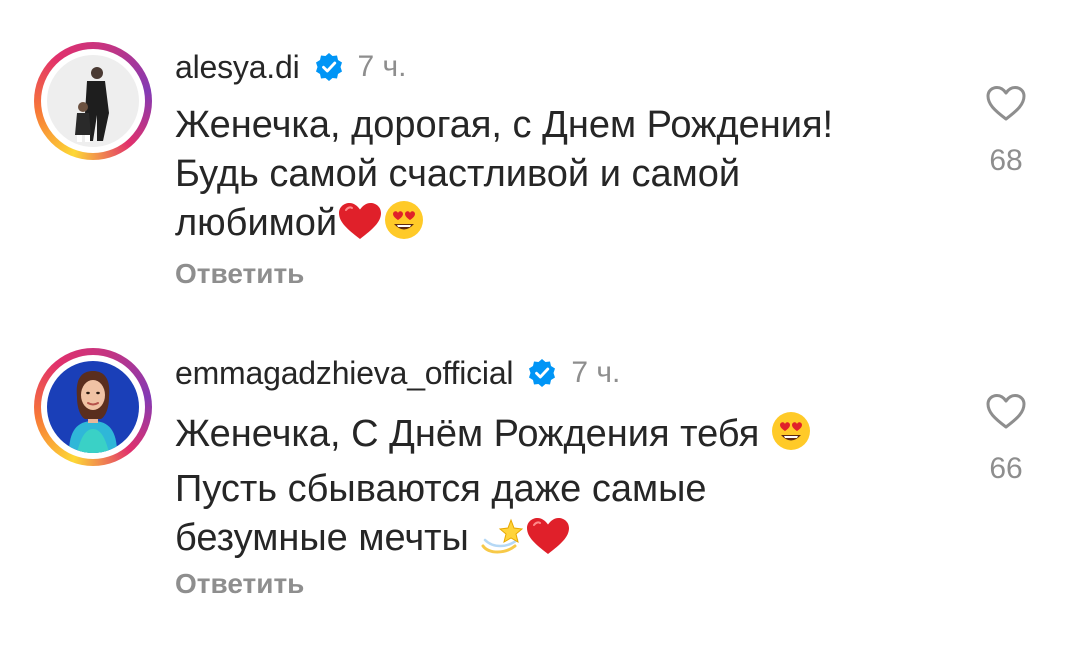 The width and height of the screenshot is (1080, 645). What do you see at coordinates (344, 373) in the screenshot?
I see `username: emmagadzhieva_official` at bounding box center [344, 373].